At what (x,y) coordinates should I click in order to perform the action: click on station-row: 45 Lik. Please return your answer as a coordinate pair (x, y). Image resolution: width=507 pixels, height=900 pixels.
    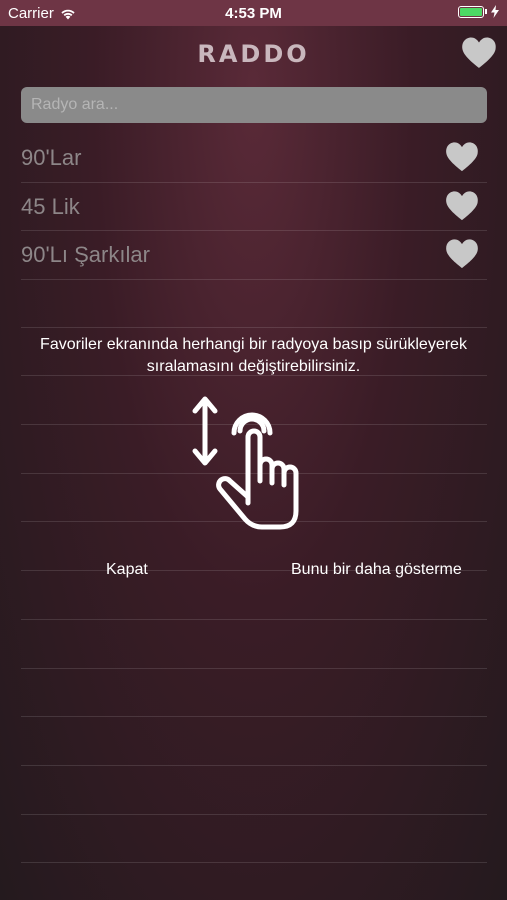
    Looking at the image, I should click on (254, 207).